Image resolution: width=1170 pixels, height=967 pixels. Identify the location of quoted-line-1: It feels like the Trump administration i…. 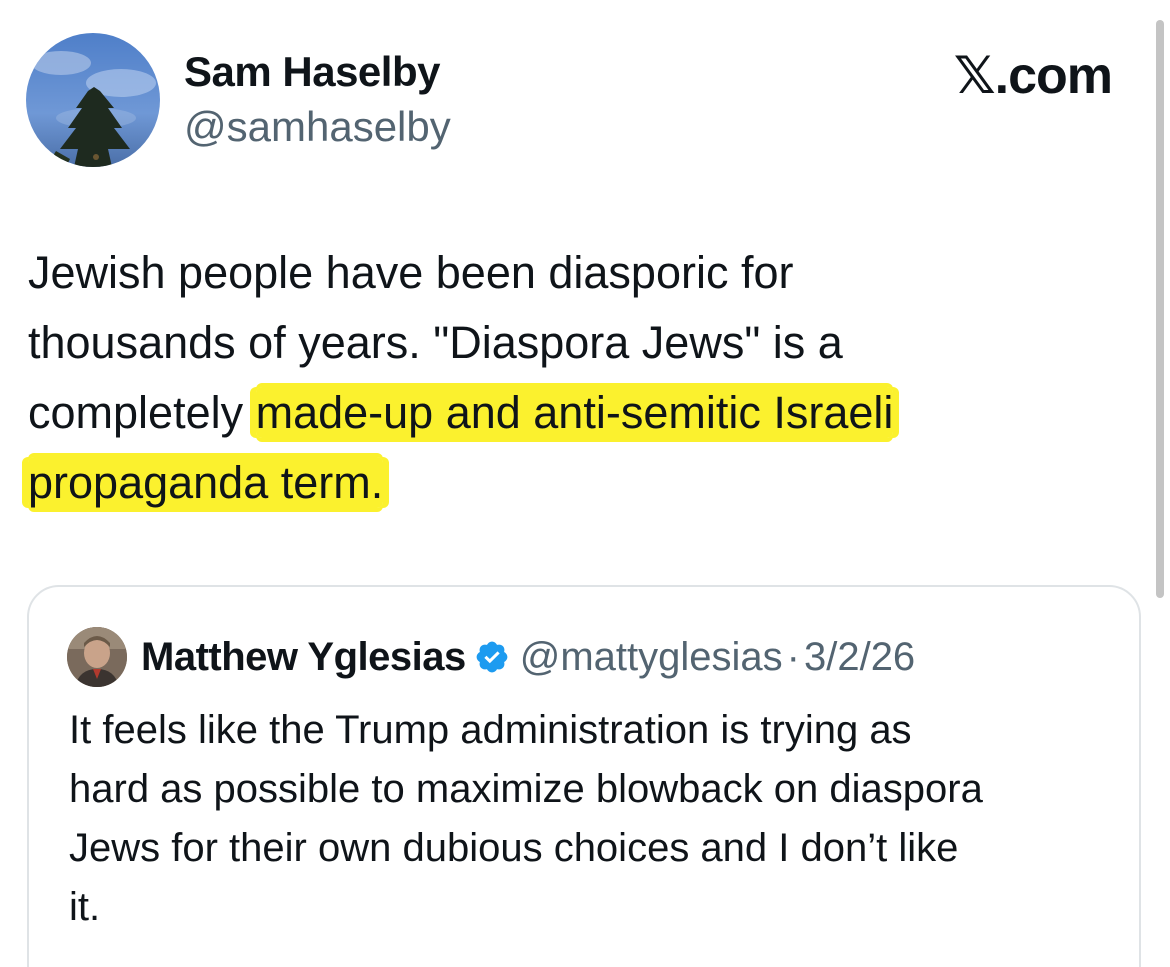
(490, 730).